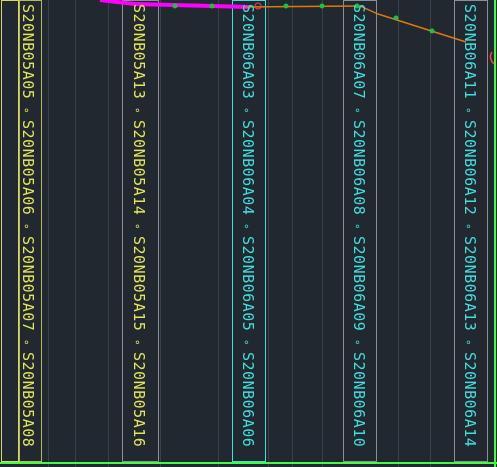 The width and height of the screenshot is (497, 467). Describe the element at coordinates (470, 167) in the screenshot. I see `cabinet-label: S20NB06A12` at that location.